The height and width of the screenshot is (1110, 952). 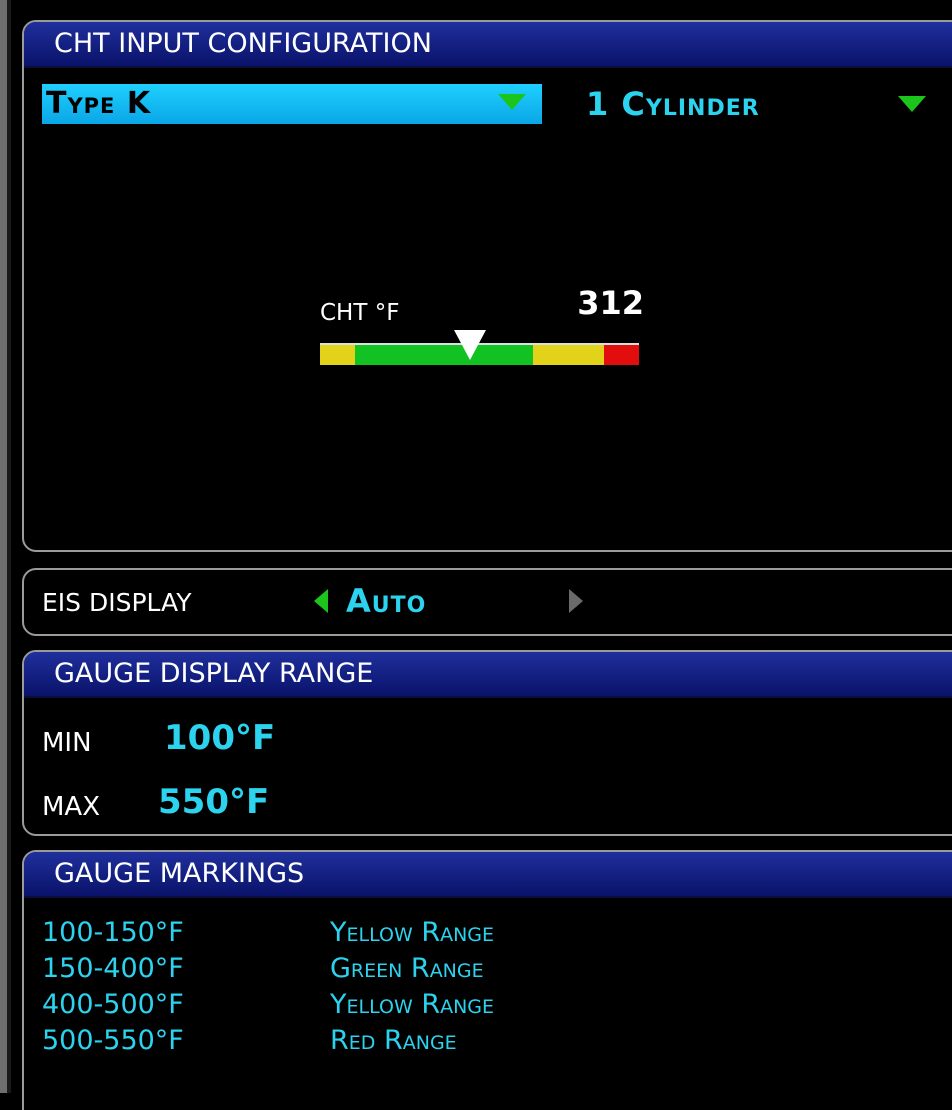 What do you see at coordinates (67, 743) in the screenshot?
I see `min-label: MIN` at bounding box center [67, 743].